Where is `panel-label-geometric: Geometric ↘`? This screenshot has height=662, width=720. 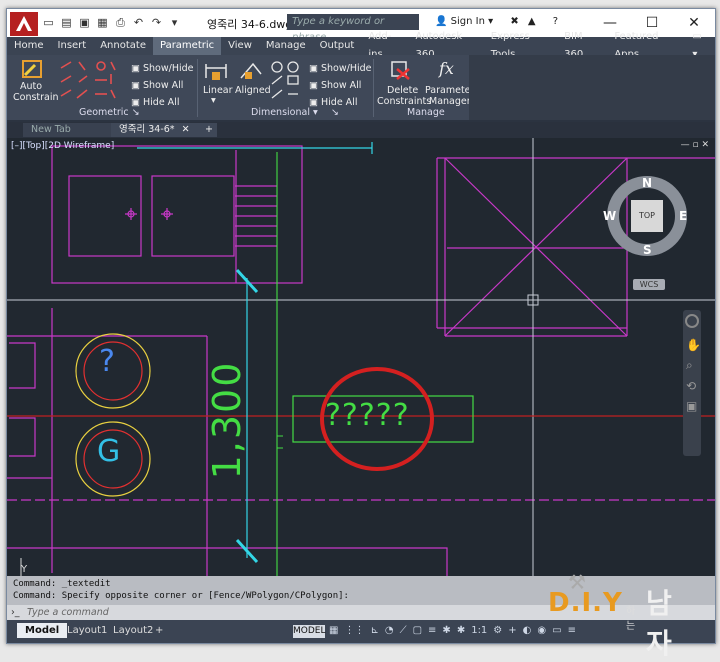 panel-label-geometric: Geometric ↘ is located at coordinates (109, 112).